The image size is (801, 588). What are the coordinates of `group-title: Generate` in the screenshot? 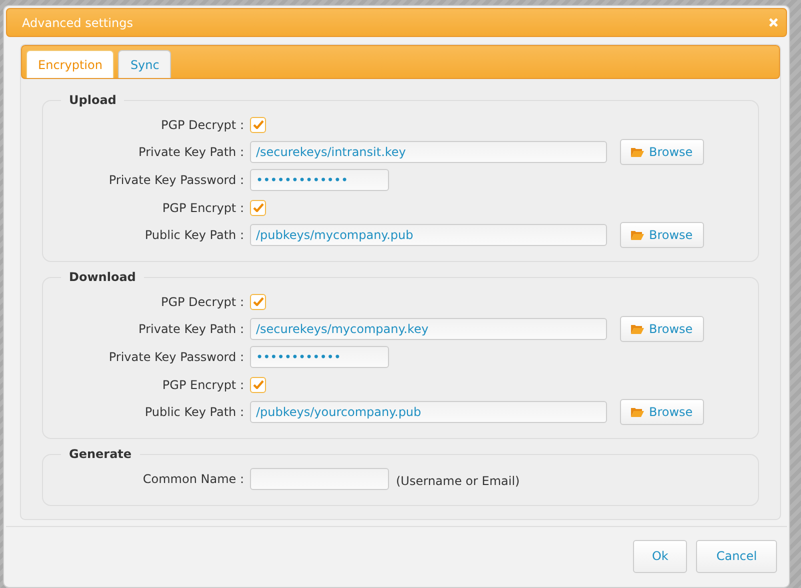 It's located at (100, 454).